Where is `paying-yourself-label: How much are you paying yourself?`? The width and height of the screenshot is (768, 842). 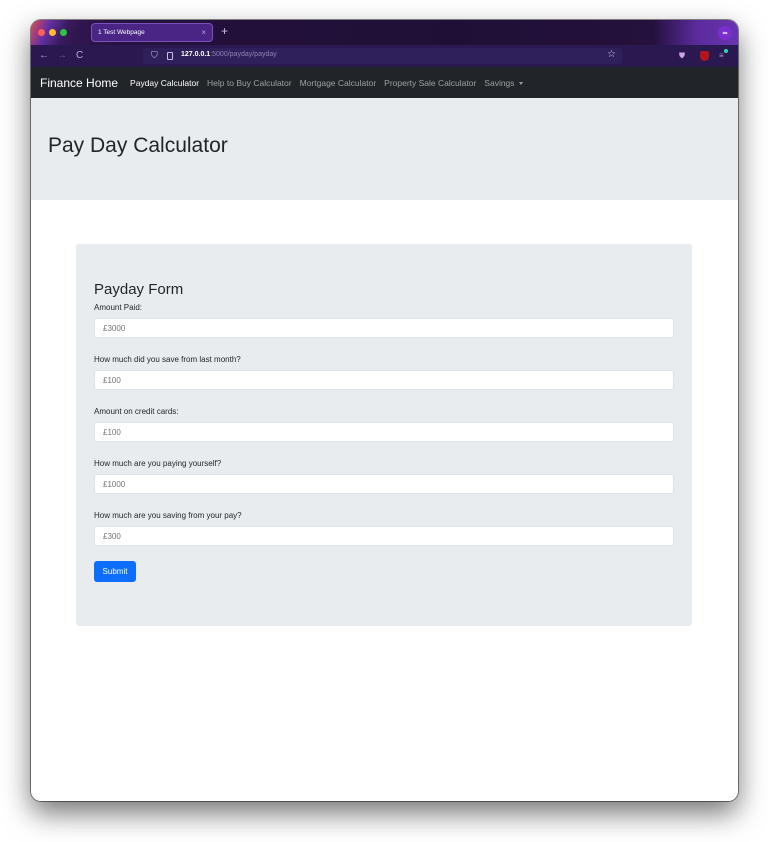 paying-yourself-label: How much are you paying yourself? is located at coordinates (158, 463).